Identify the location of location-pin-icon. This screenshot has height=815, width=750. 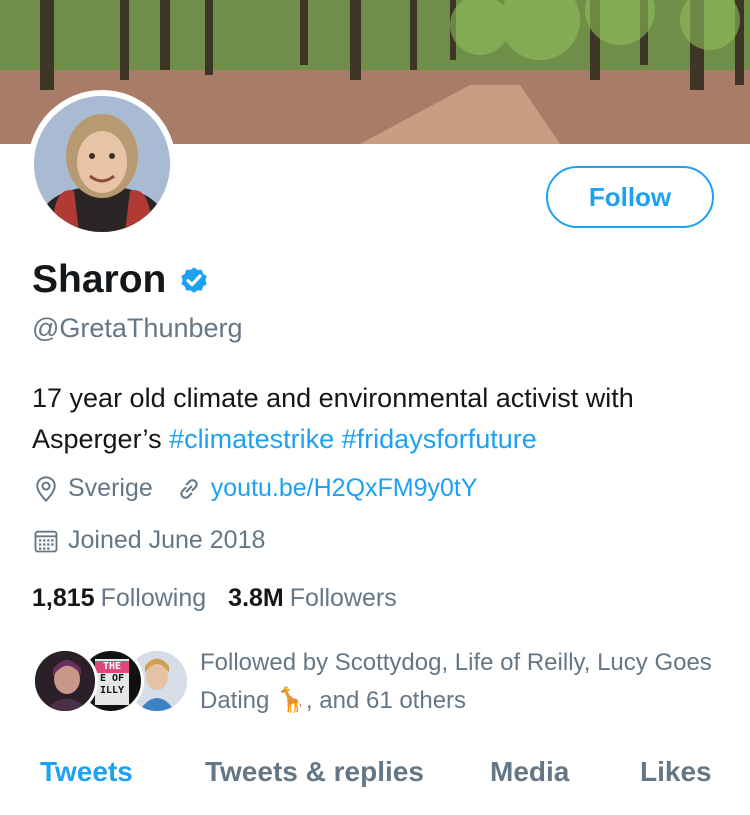
(46, 488).